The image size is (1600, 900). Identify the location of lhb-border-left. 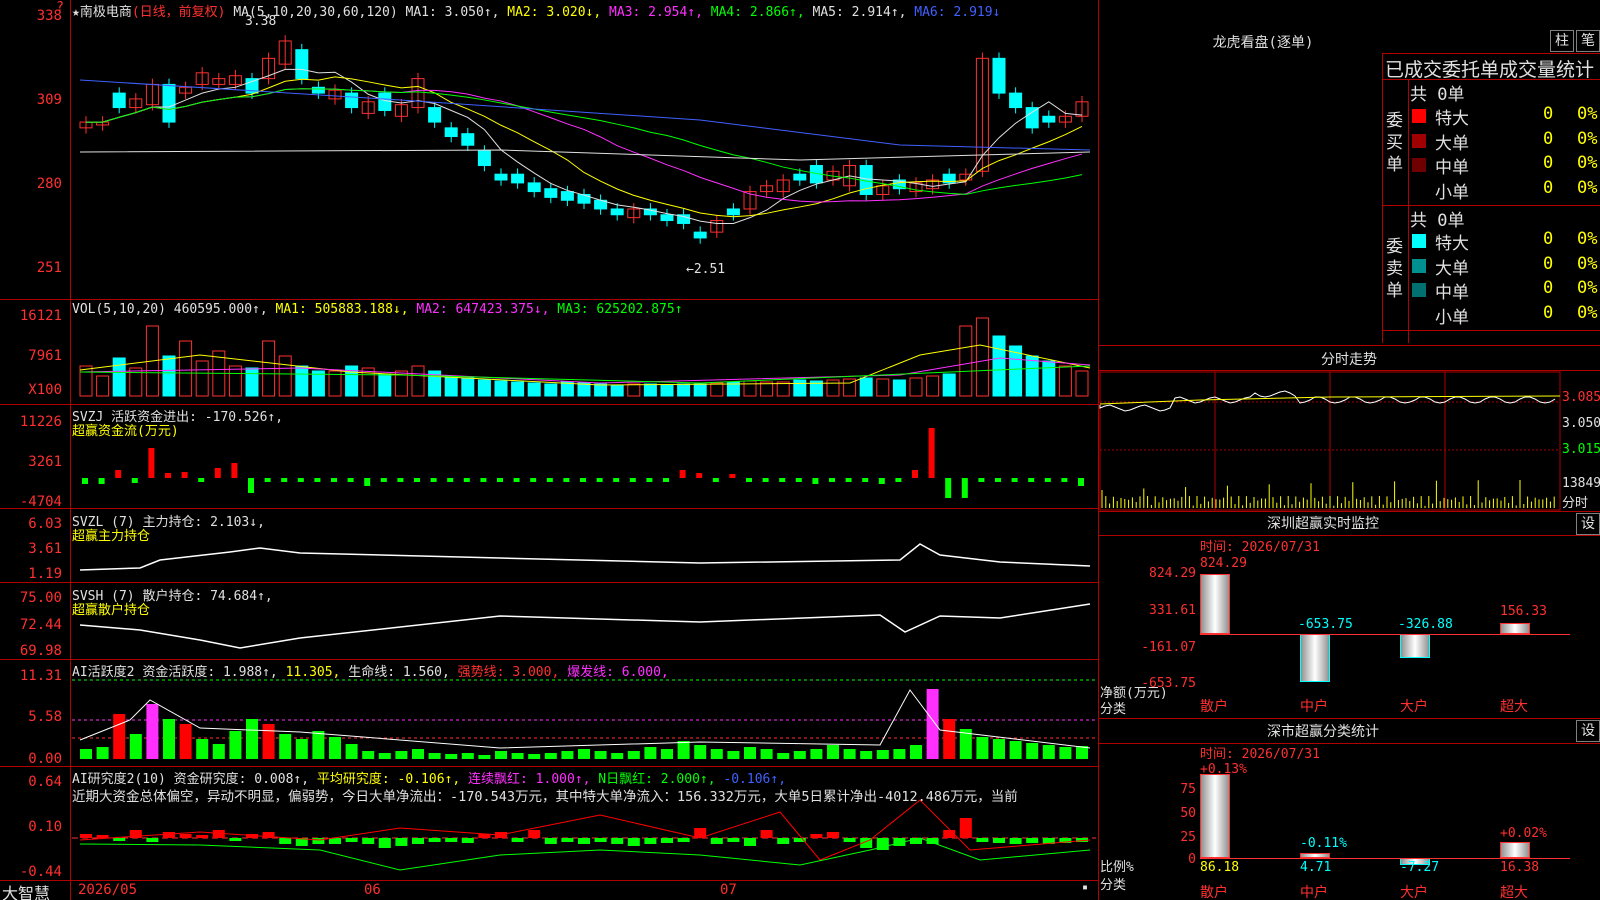
(1382, 198).